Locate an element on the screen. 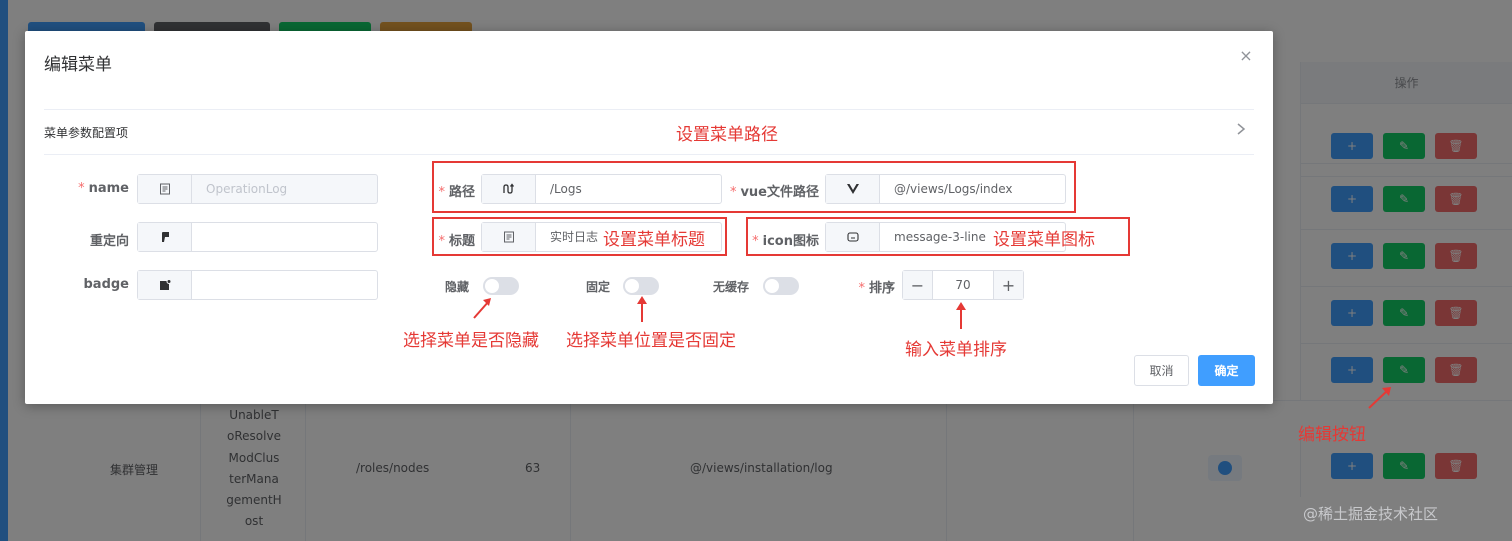 This screenshot has width=1512, height=541. watermark: @稀土掘金技术社区 is located at coordinates (1371, 514).